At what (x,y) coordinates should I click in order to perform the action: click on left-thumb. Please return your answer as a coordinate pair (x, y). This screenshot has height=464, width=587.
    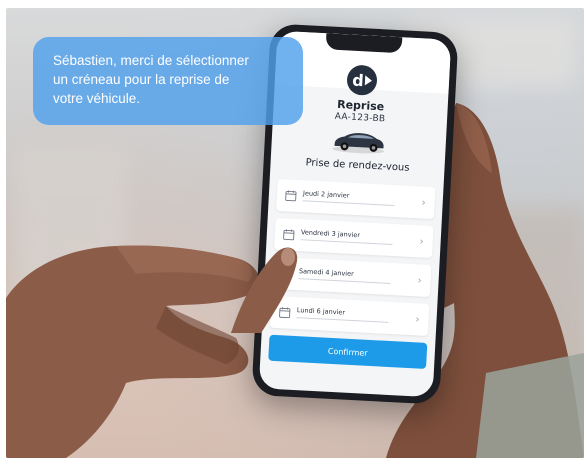
    Looking at the image, I should click on (264, 290).